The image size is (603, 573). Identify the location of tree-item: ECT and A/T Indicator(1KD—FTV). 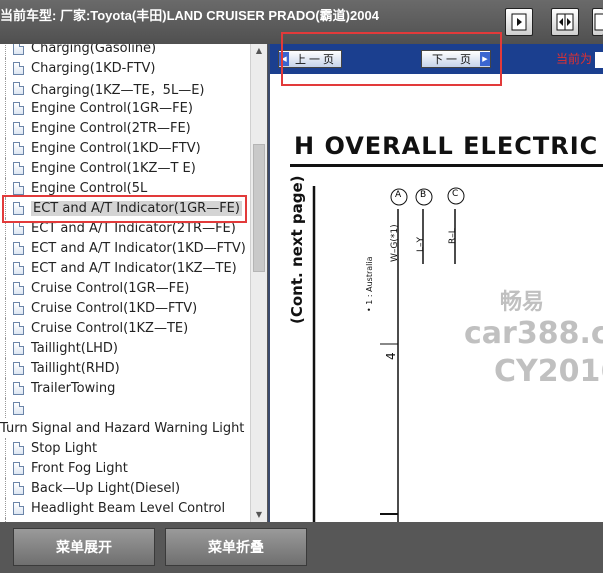
(125, 248).